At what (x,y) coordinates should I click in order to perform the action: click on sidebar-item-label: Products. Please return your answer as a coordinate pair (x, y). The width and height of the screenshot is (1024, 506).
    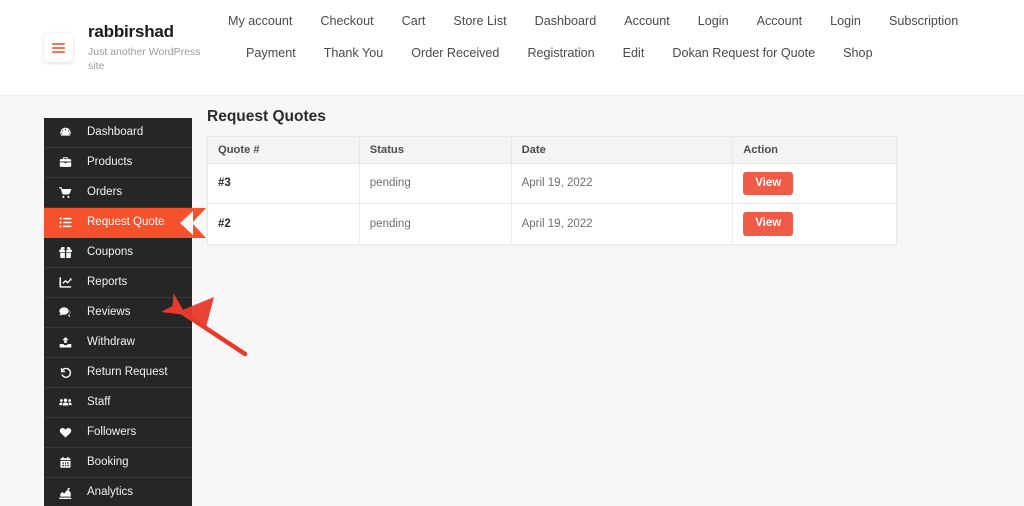
    Looking at the image, I should click on (110, 161).